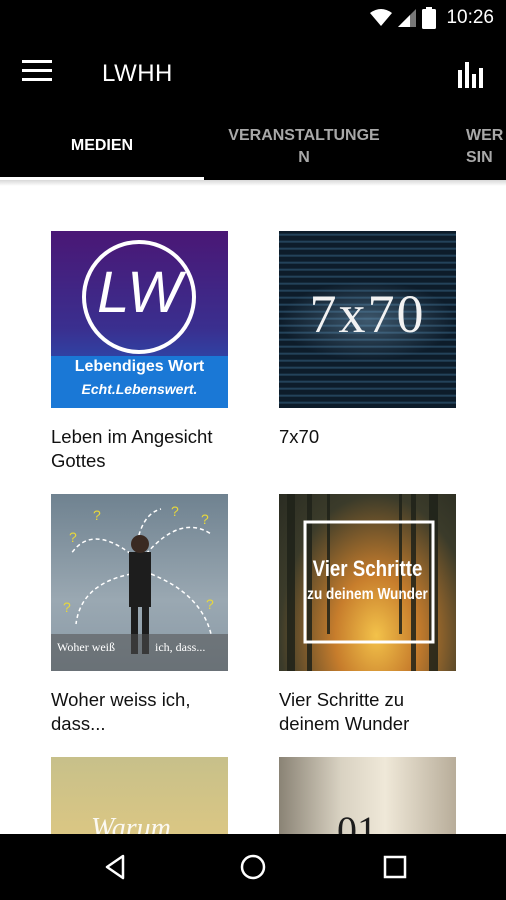 The height and width of the screenshot is (900, 506). I want to click on media-thumbnail: Vier Schritte zu deinem Wunder, so click(367, 582).